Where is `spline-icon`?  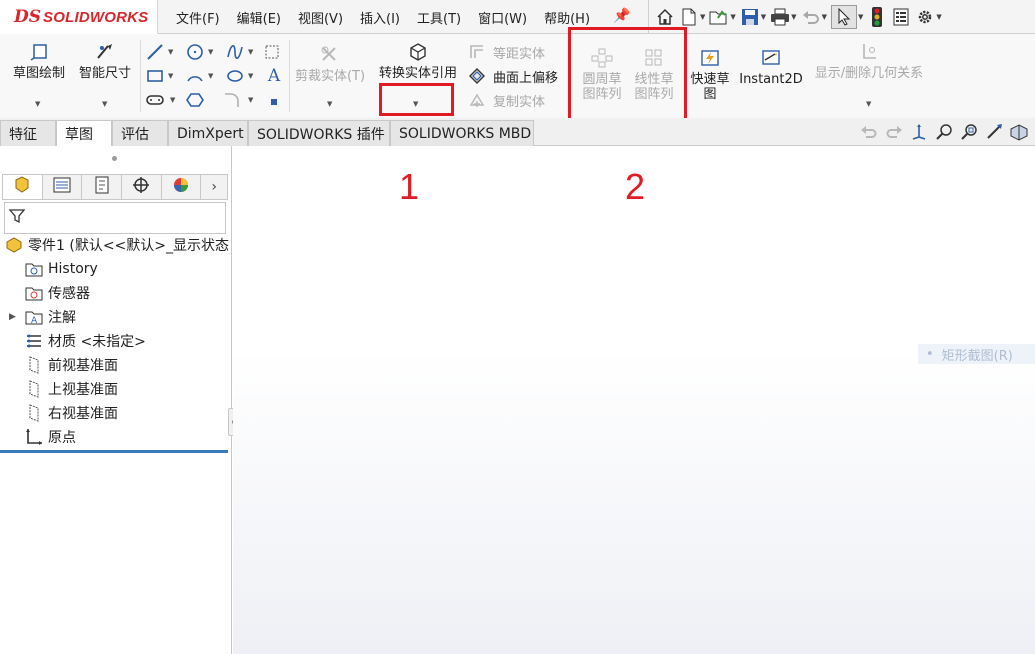
spline-icon is located at coordinates (235, 52).